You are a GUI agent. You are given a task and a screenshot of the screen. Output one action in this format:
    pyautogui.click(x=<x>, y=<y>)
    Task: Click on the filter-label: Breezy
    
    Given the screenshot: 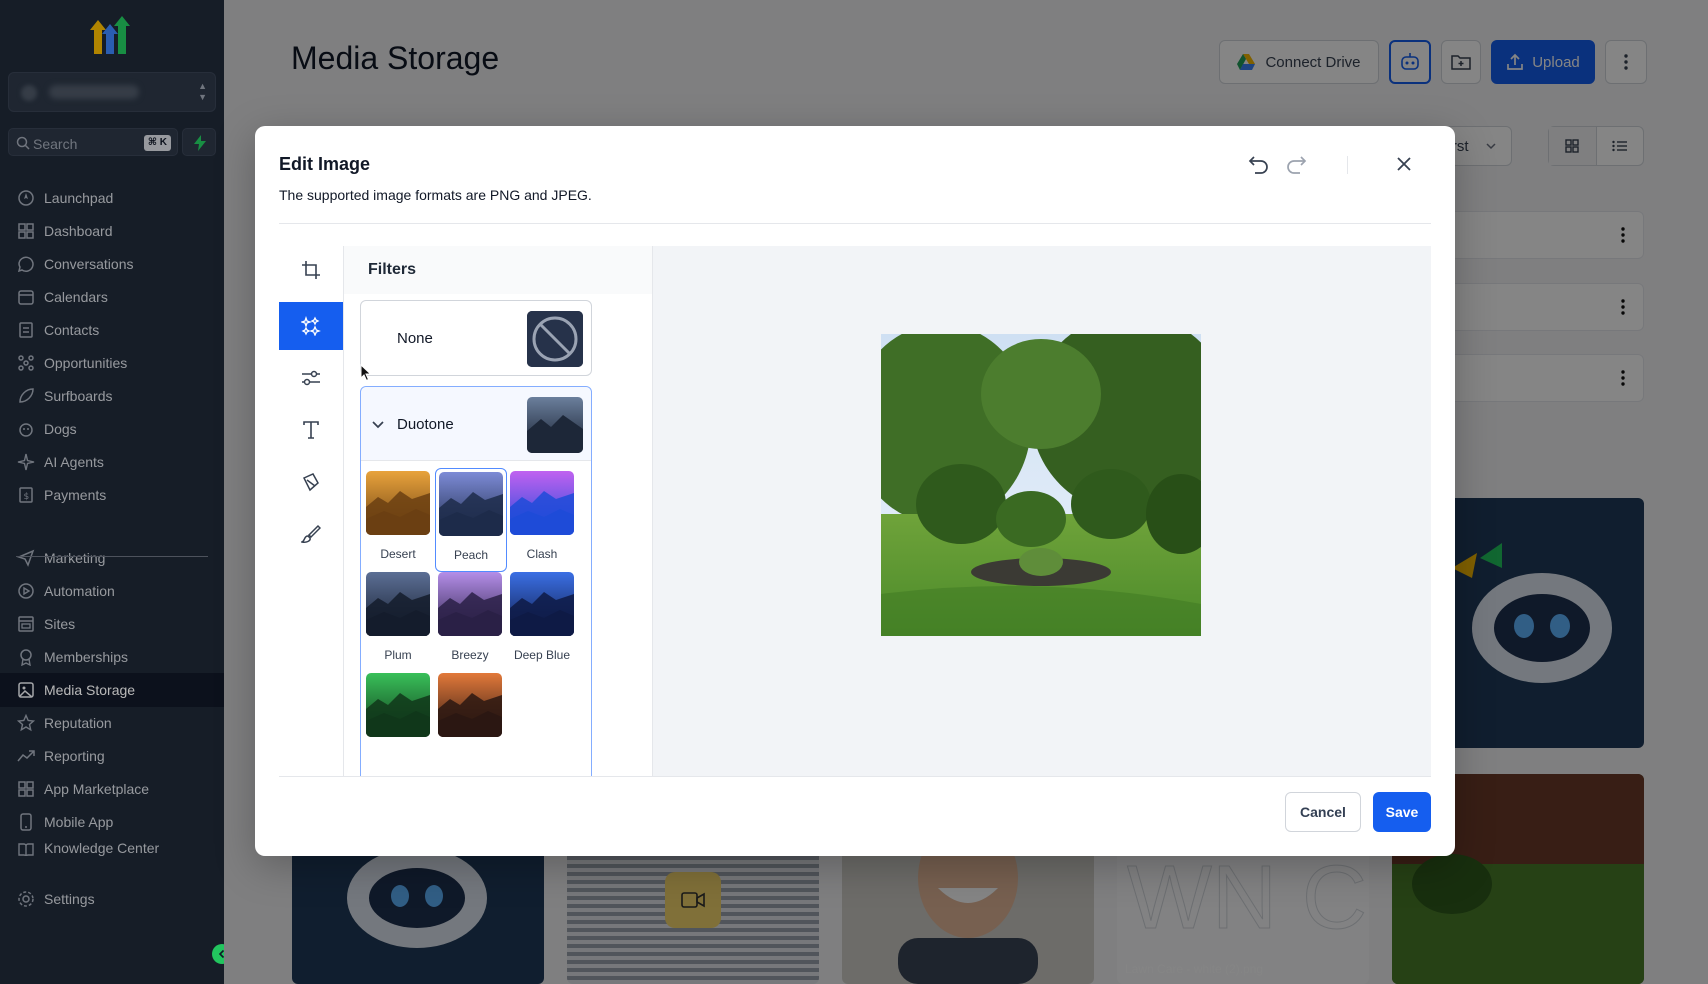 What is the action you would take?
    pyautogui.click(x=470, y=655)
    